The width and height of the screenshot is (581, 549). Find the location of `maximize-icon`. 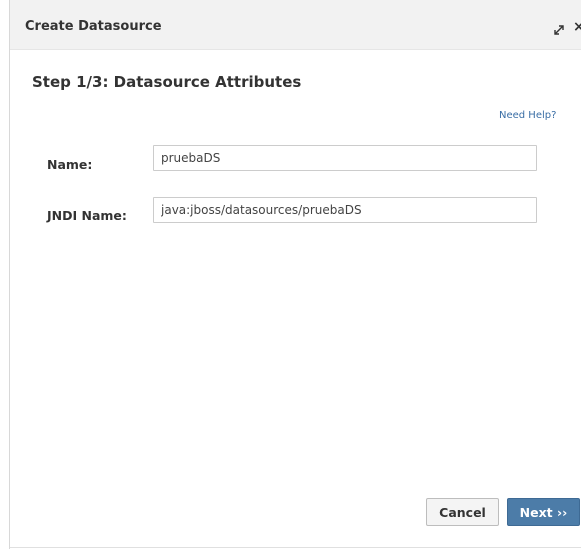

maximize-icon is located at coordinates (559, 29).